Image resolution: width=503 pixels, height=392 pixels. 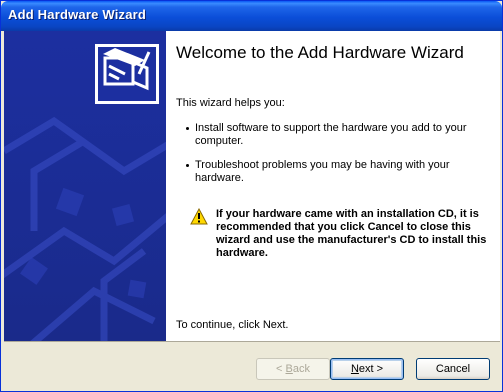 What do you see at coordinates (252, 366) in the screenshot?
I see `button-bar: < Back Next > Cancel` at bounding box center [252, 366].